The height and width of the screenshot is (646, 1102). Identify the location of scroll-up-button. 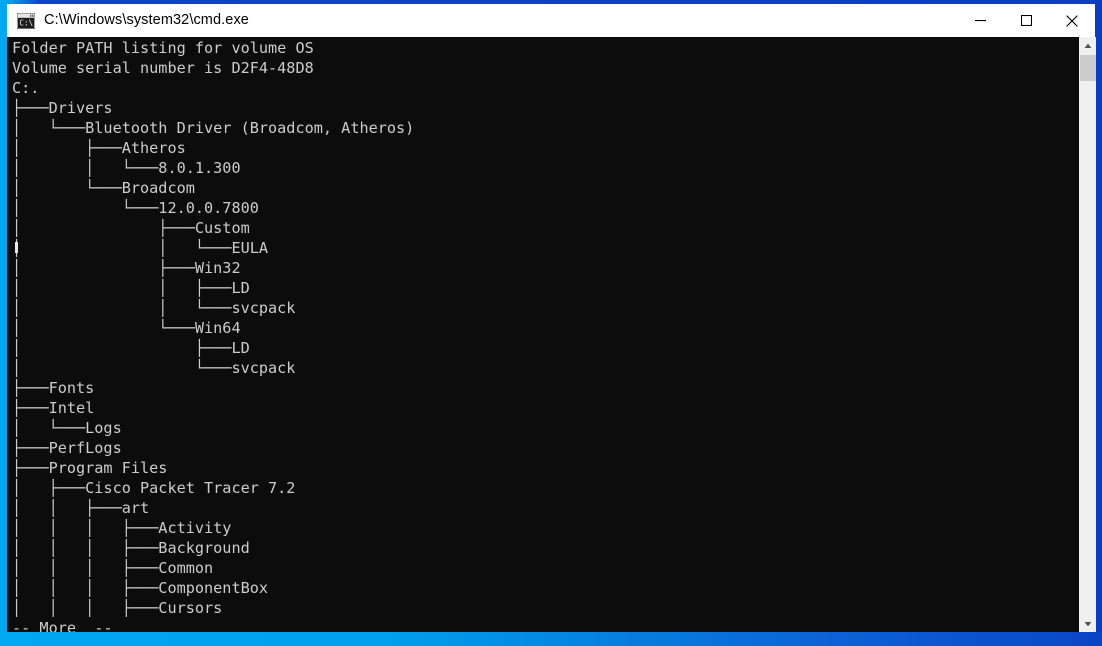
(1088, 45).